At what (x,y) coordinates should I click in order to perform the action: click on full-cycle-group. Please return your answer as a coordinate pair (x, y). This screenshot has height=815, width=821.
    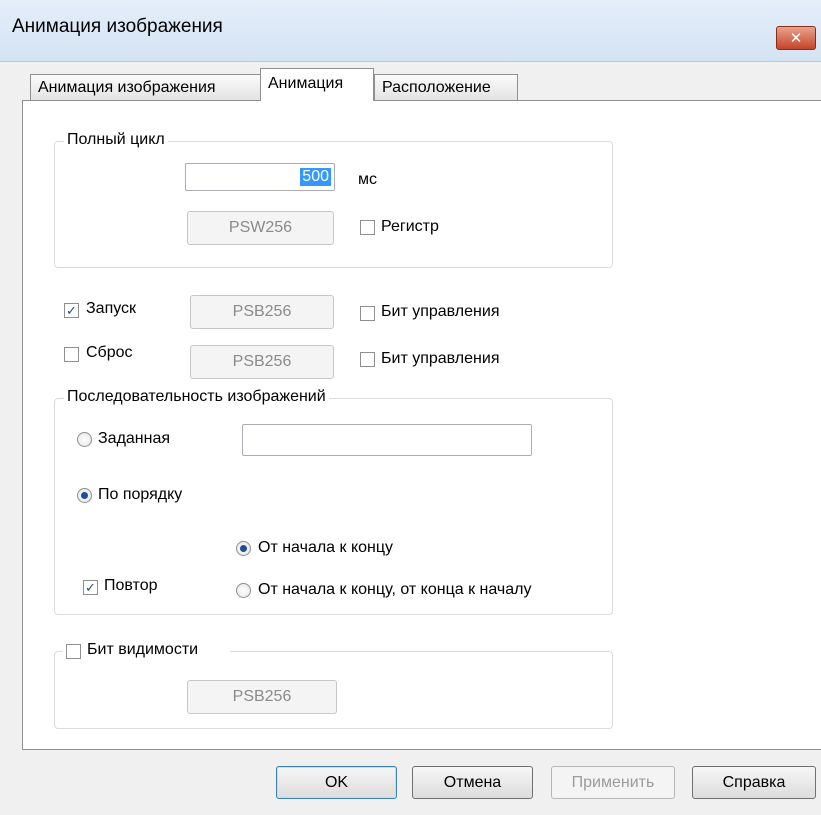
    Looking at the image, I should click on (333, 204).